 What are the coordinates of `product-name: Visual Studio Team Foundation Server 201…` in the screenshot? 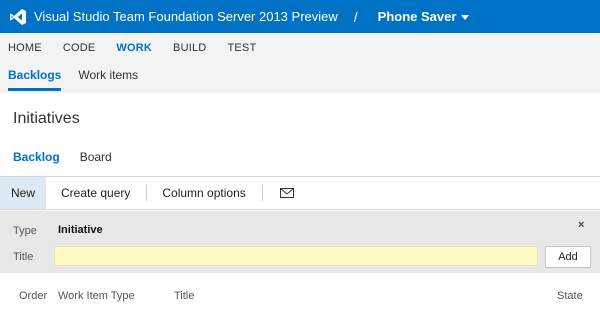 It's located at (186, 16).